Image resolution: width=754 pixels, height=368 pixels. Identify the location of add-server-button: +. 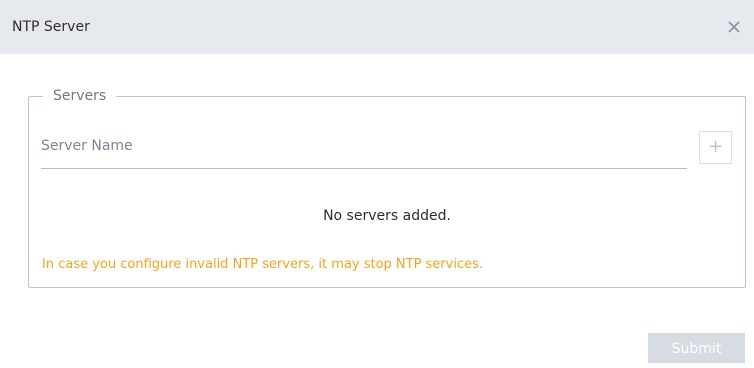
(715, 147).